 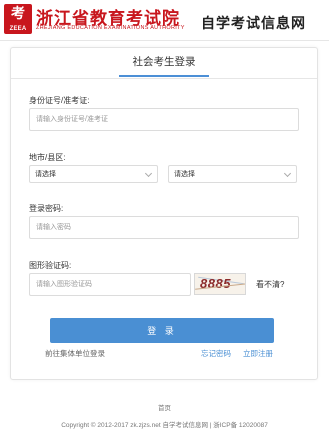 What do you see at coordinates (184, 174) in the screenshot?
I see `county-select-value: 请选择` at bounding box center [184, 174].